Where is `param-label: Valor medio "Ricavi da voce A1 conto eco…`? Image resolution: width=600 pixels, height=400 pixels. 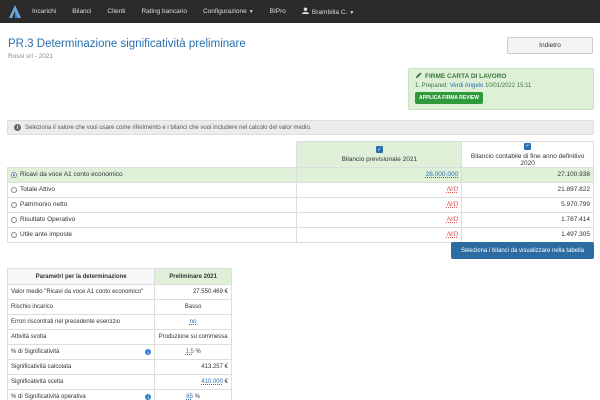 param-label: Valor medio "Ricavi da voce A1 conto eco… is located at coordinates (81, 292).